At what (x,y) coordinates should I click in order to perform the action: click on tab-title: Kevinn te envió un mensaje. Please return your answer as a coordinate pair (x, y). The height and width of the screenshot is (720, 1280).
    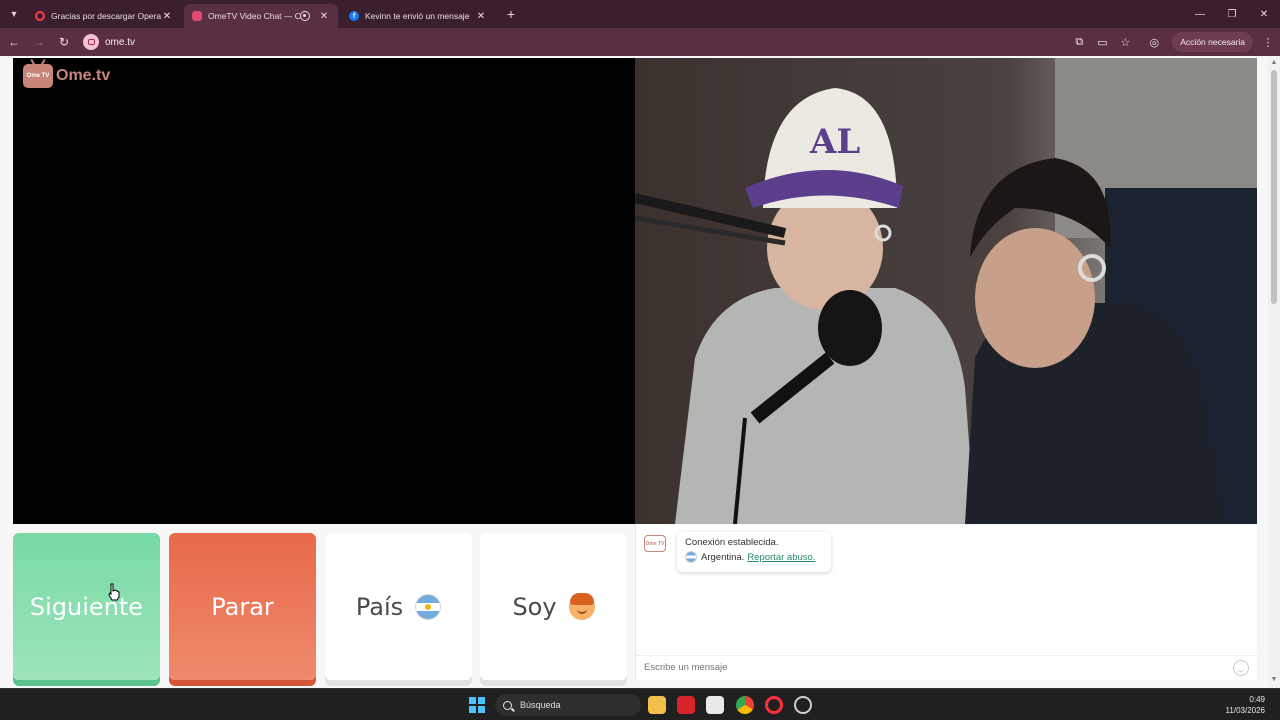
    Looking at the image, I should click on (417, 16).